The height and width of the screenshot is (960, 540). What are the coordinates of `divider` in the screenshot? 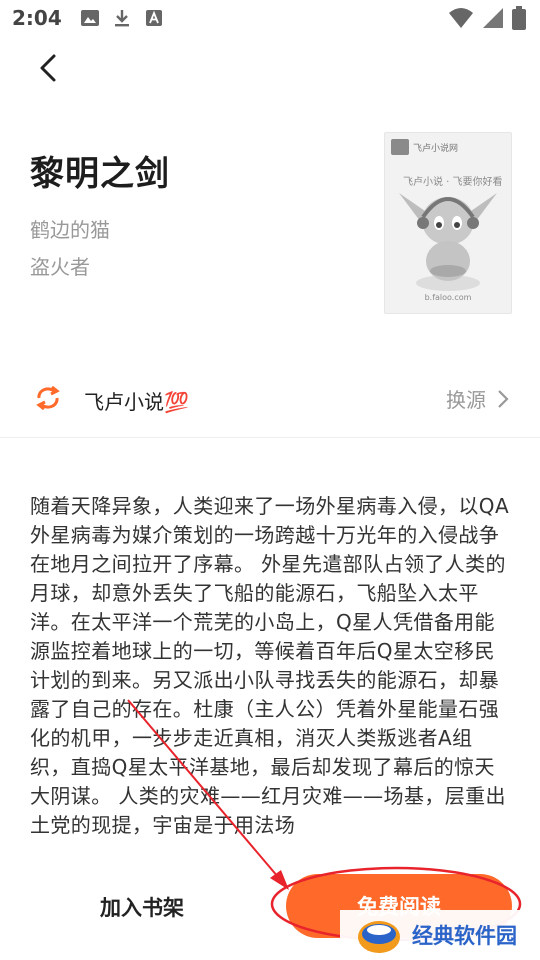 It's located at (270, 437).